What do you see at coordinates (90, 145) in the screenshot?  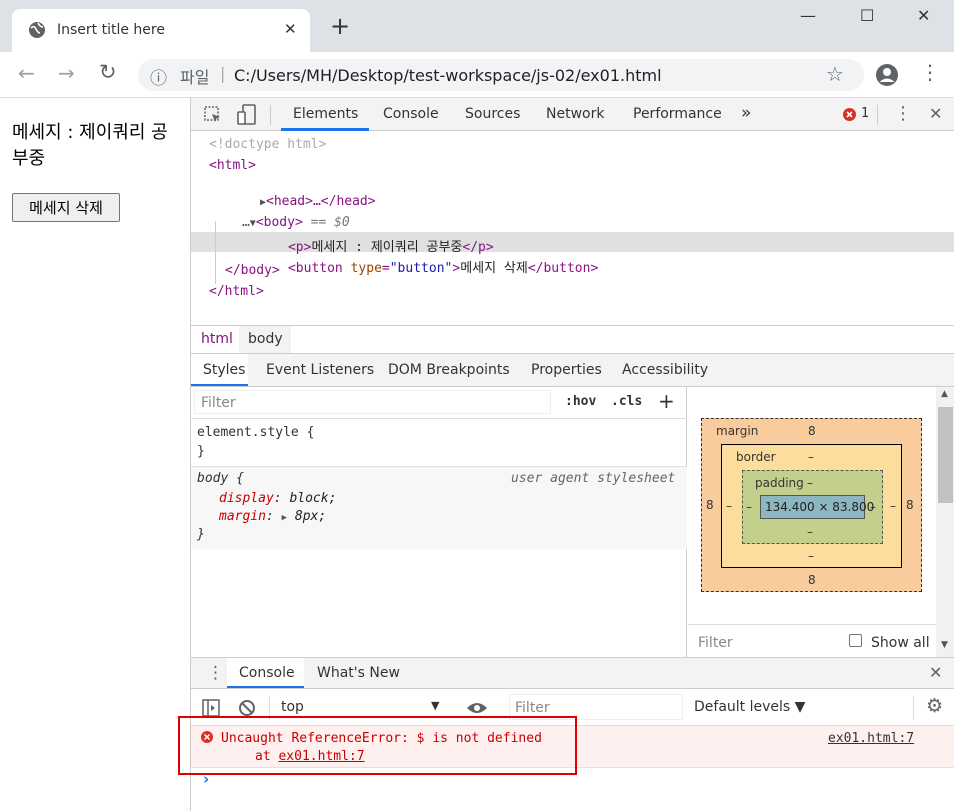 I see `page-message: 메세지 : 제이쿼리 공부중` at bounding box center [90, 145].